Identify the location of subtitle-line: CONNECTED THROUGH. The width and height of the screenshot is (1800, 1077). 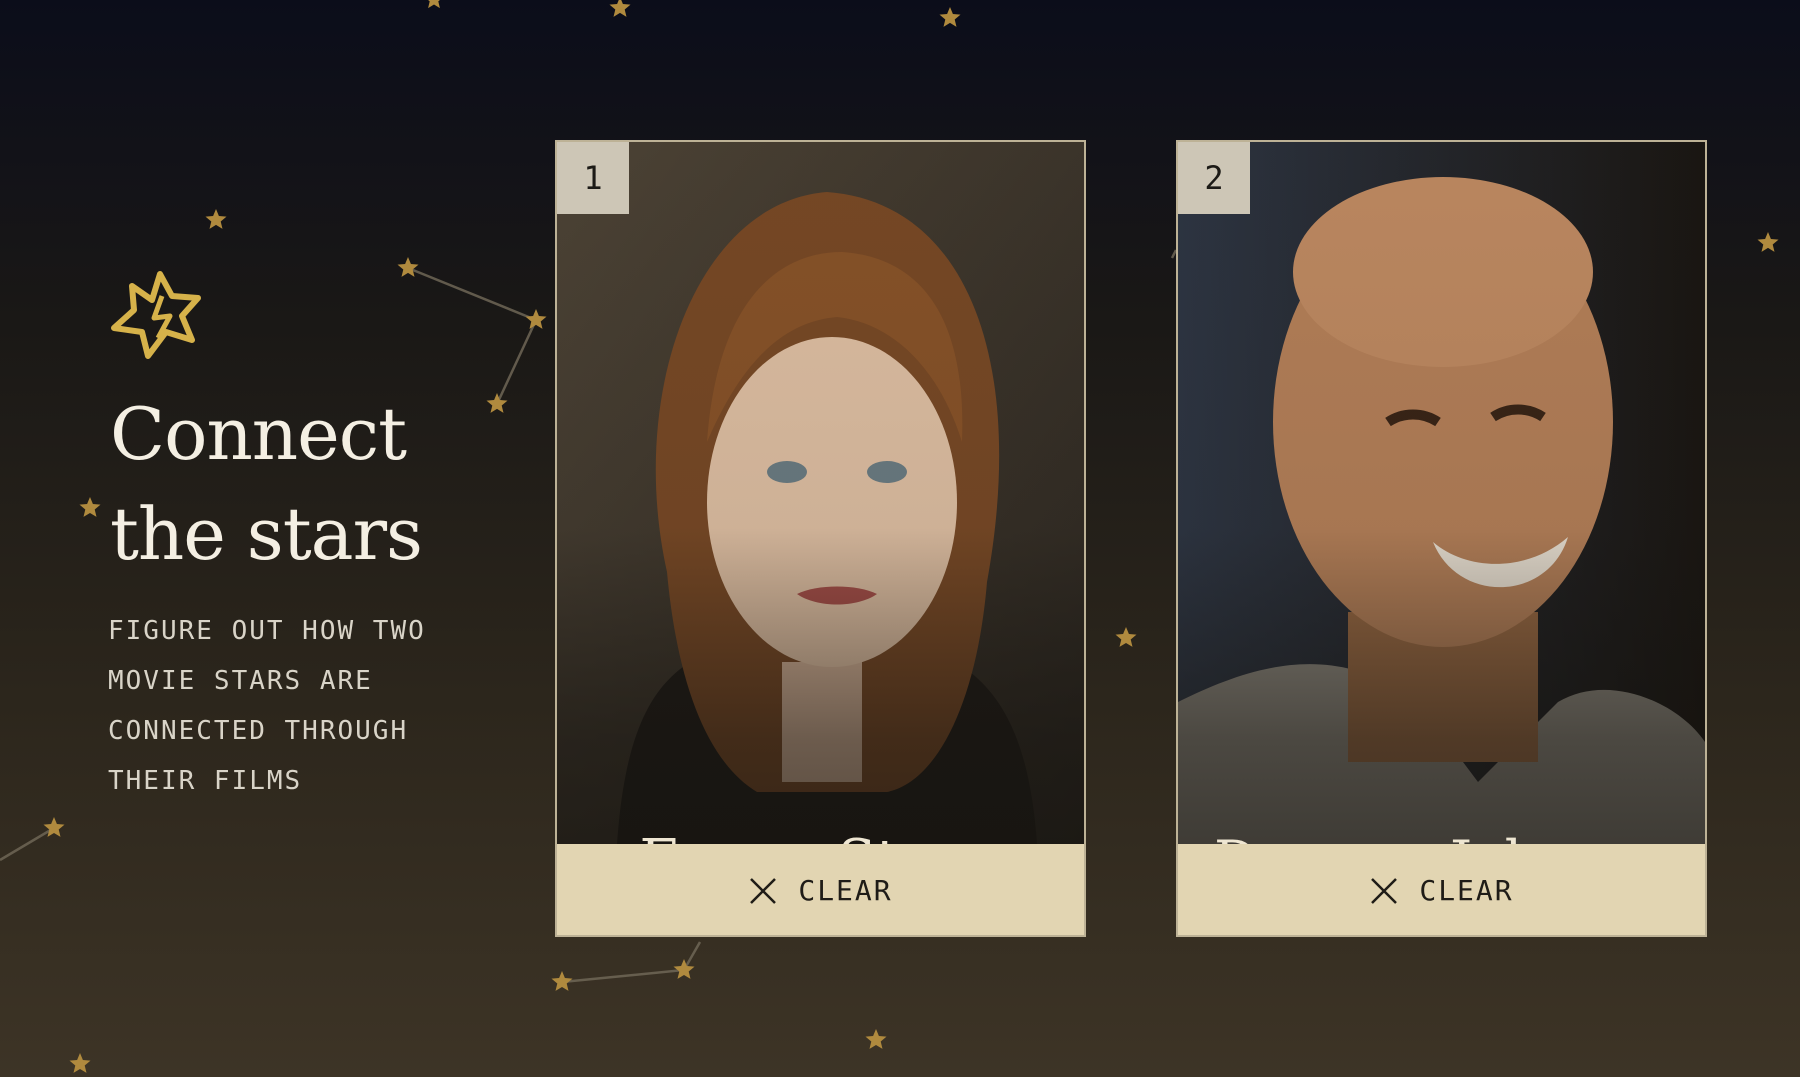
(258, 731).